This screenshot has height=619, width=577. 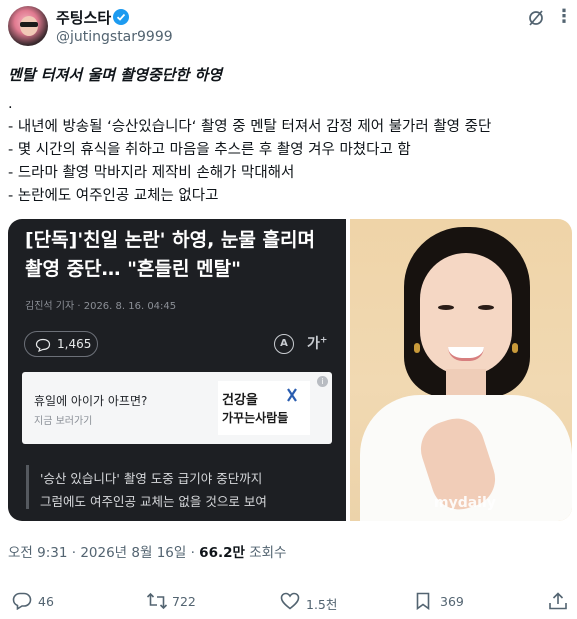 I want to click on ad-logo-line1: 건강을, so click(x=240, y=400).